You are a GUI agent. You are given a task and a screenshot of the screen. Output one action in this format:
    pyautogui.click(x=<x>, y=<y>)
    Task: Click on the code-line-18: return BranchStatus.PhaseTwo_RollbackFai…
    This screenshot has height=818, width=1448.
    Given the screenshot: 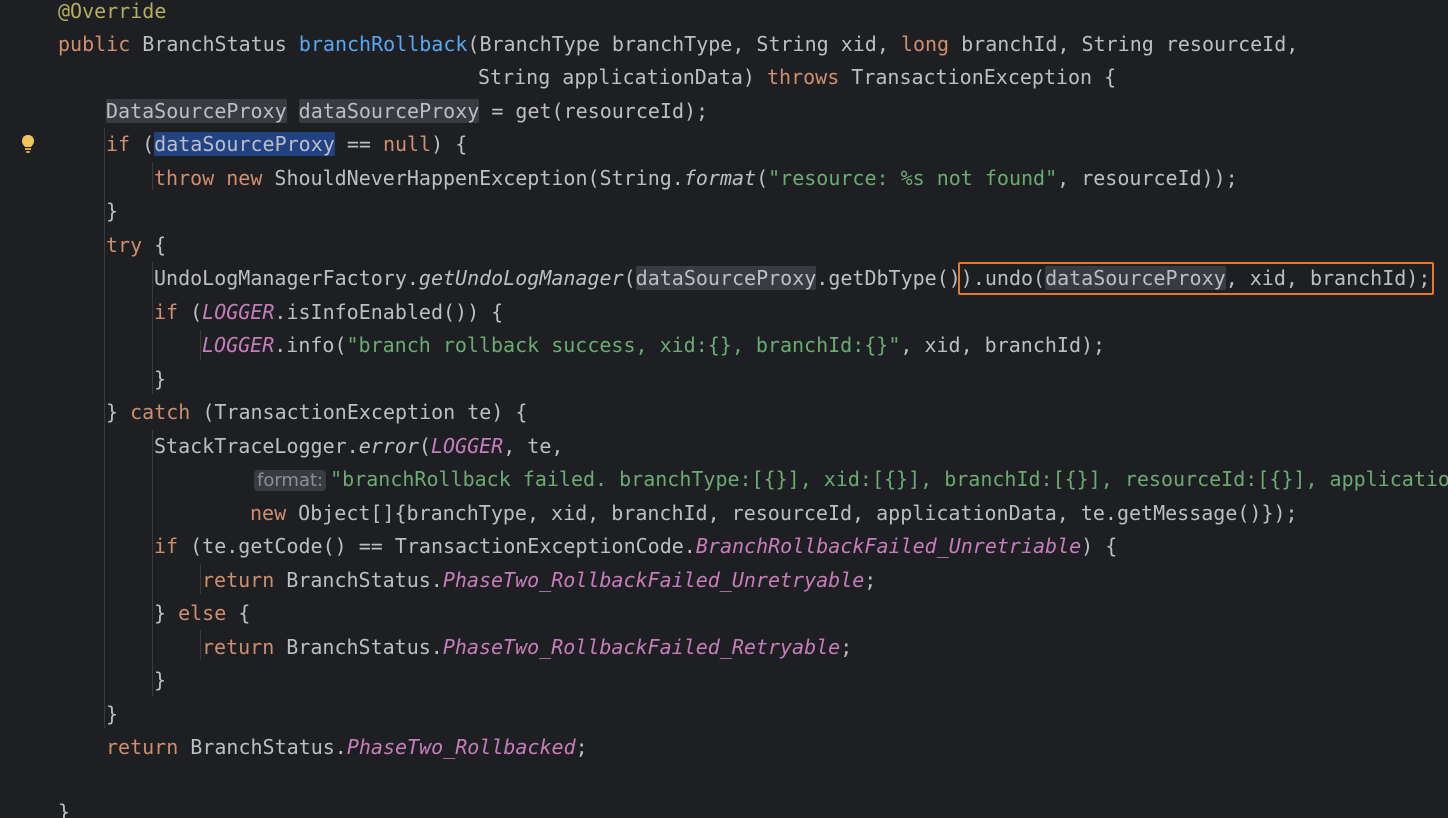 What is the action you would take?
    pyautogui.click(x=539, y=580)
    